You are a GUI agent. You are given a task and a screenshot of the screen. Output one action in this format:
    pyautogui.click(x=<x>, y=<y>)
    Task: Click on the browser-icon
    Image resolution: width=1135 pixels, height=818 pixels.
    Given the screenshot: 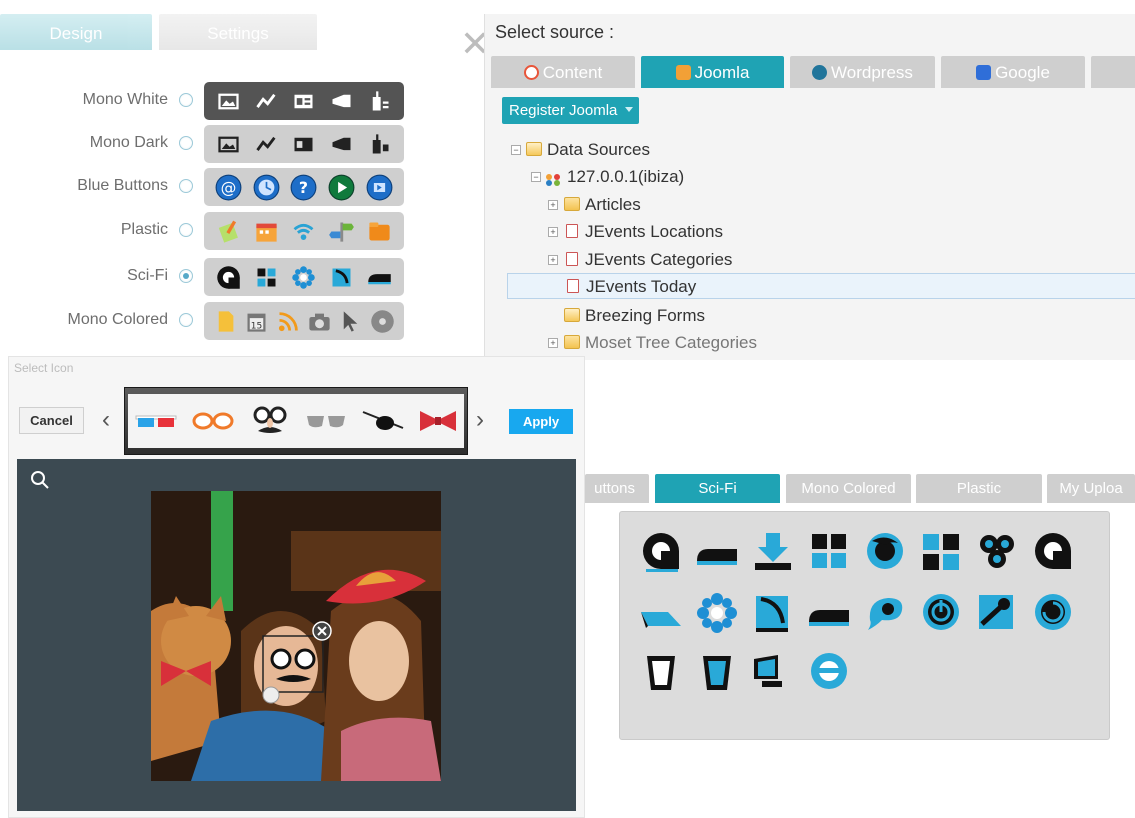 What is the action you would take?
    pyautogui.click(x=829, y=672)
    